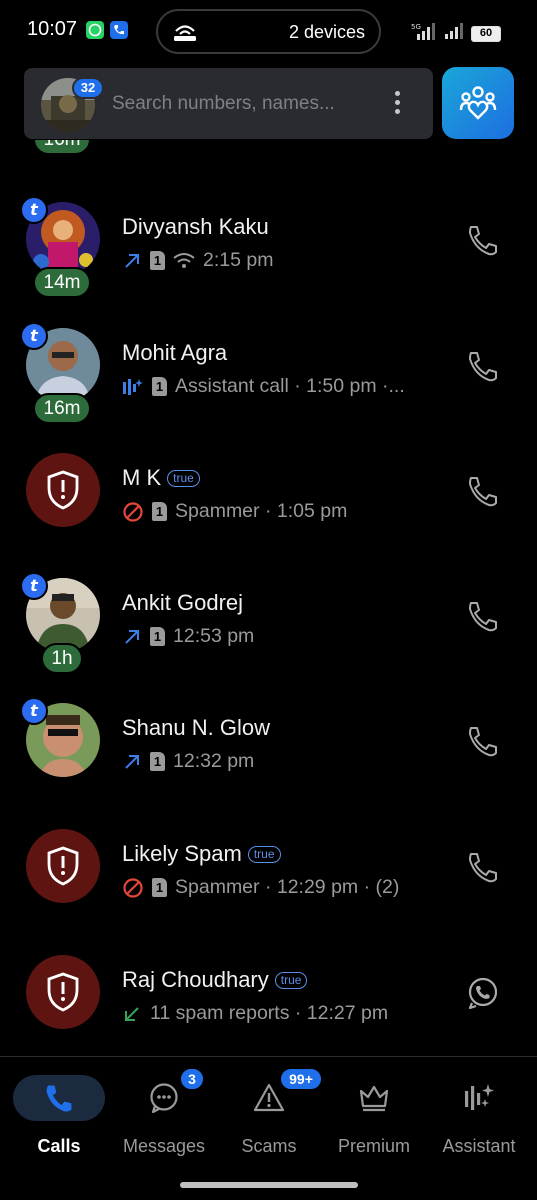  Describe the element at coordinates (247, 104) in the screenshot. I see `search-input` at that location.